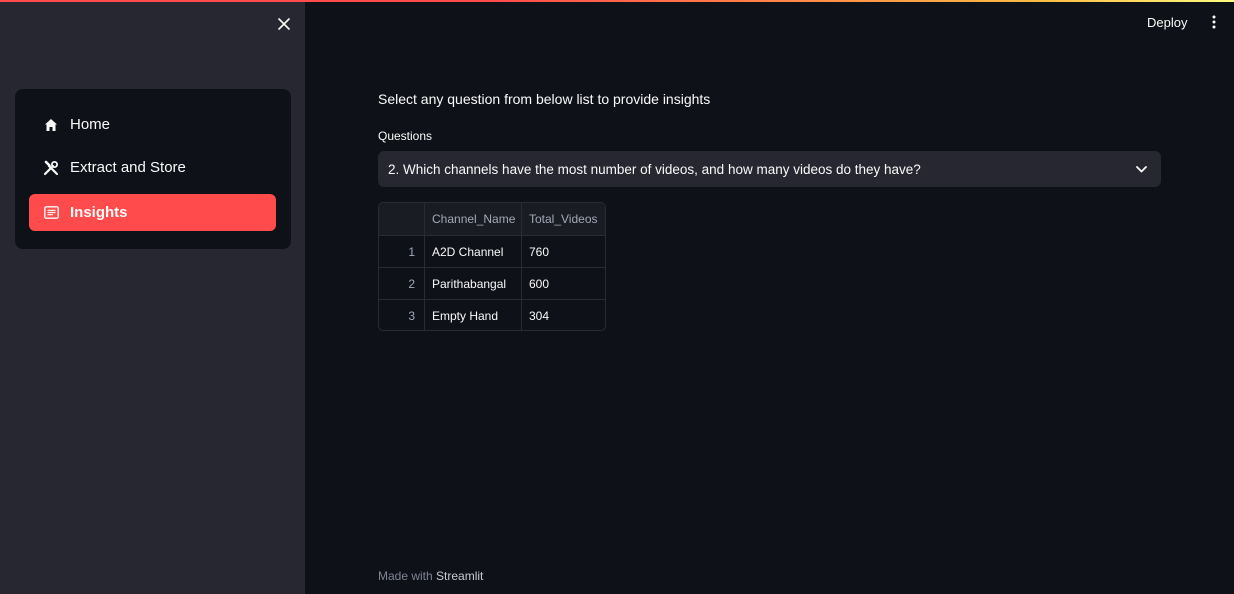  Describe the element at coordinates (90, 124) in the screenshot. I see `sidebar-item-label: Home` at that location.